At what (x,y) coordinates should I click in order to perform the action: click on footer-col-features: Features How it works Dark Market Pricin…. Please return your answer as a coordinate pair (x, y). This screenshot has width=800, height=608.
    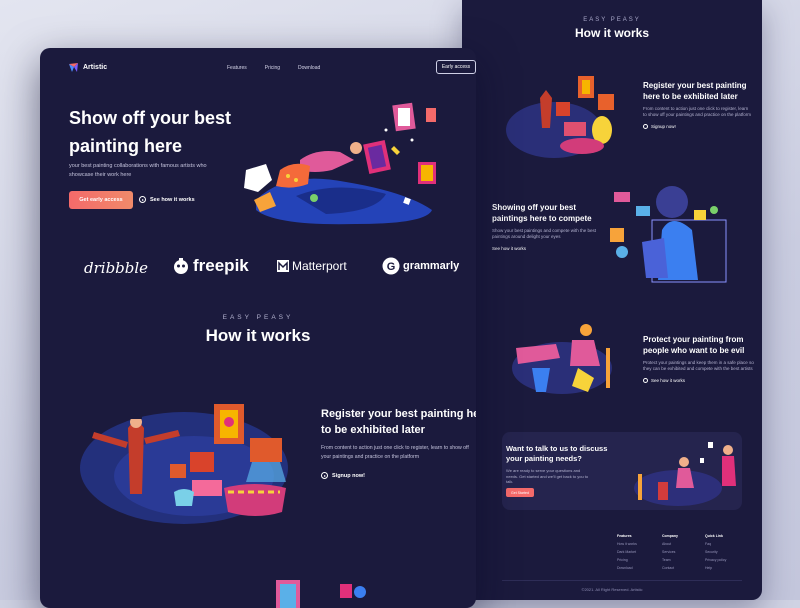
    Looking at the image, I should click on (627, 553).